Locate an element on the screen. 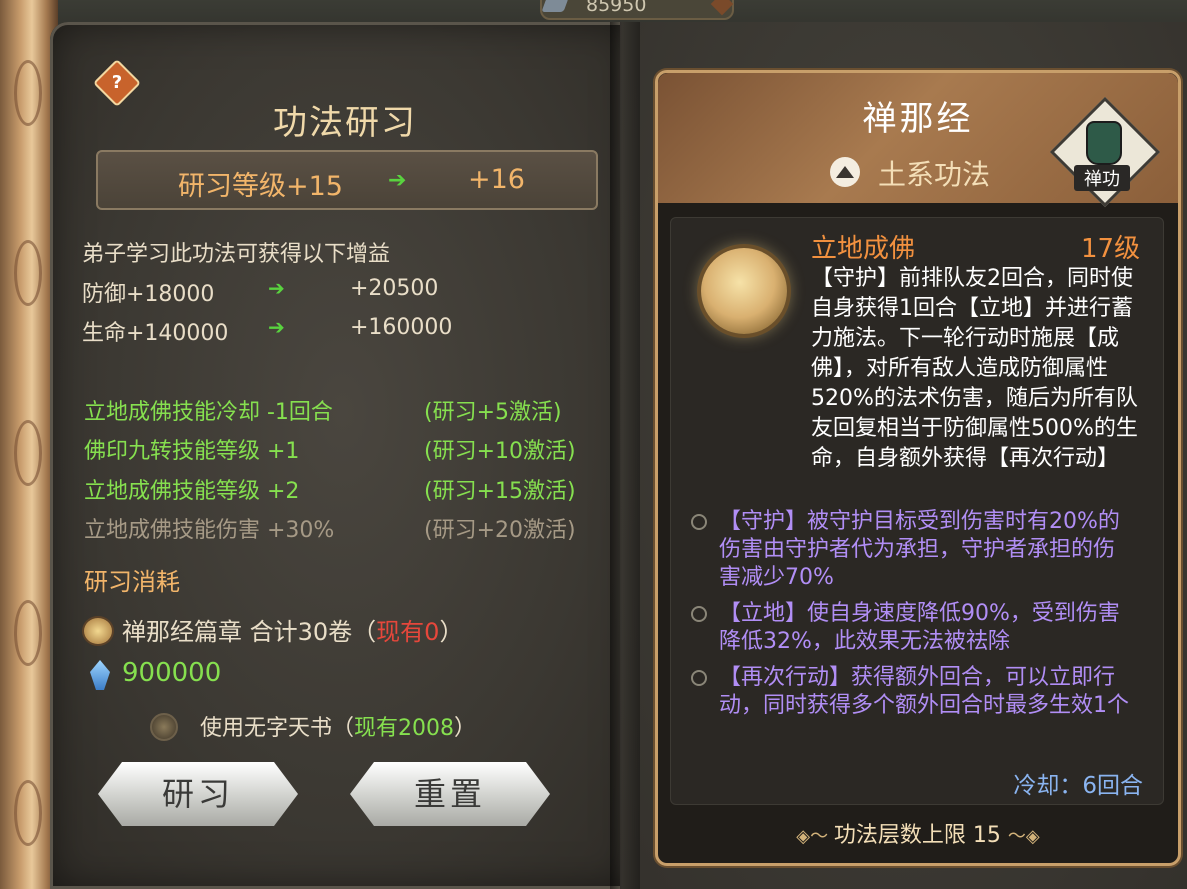 The height and width of the screenshot is (889, 1187). scroll-chapter-icon is located at coordinates (98, 631).